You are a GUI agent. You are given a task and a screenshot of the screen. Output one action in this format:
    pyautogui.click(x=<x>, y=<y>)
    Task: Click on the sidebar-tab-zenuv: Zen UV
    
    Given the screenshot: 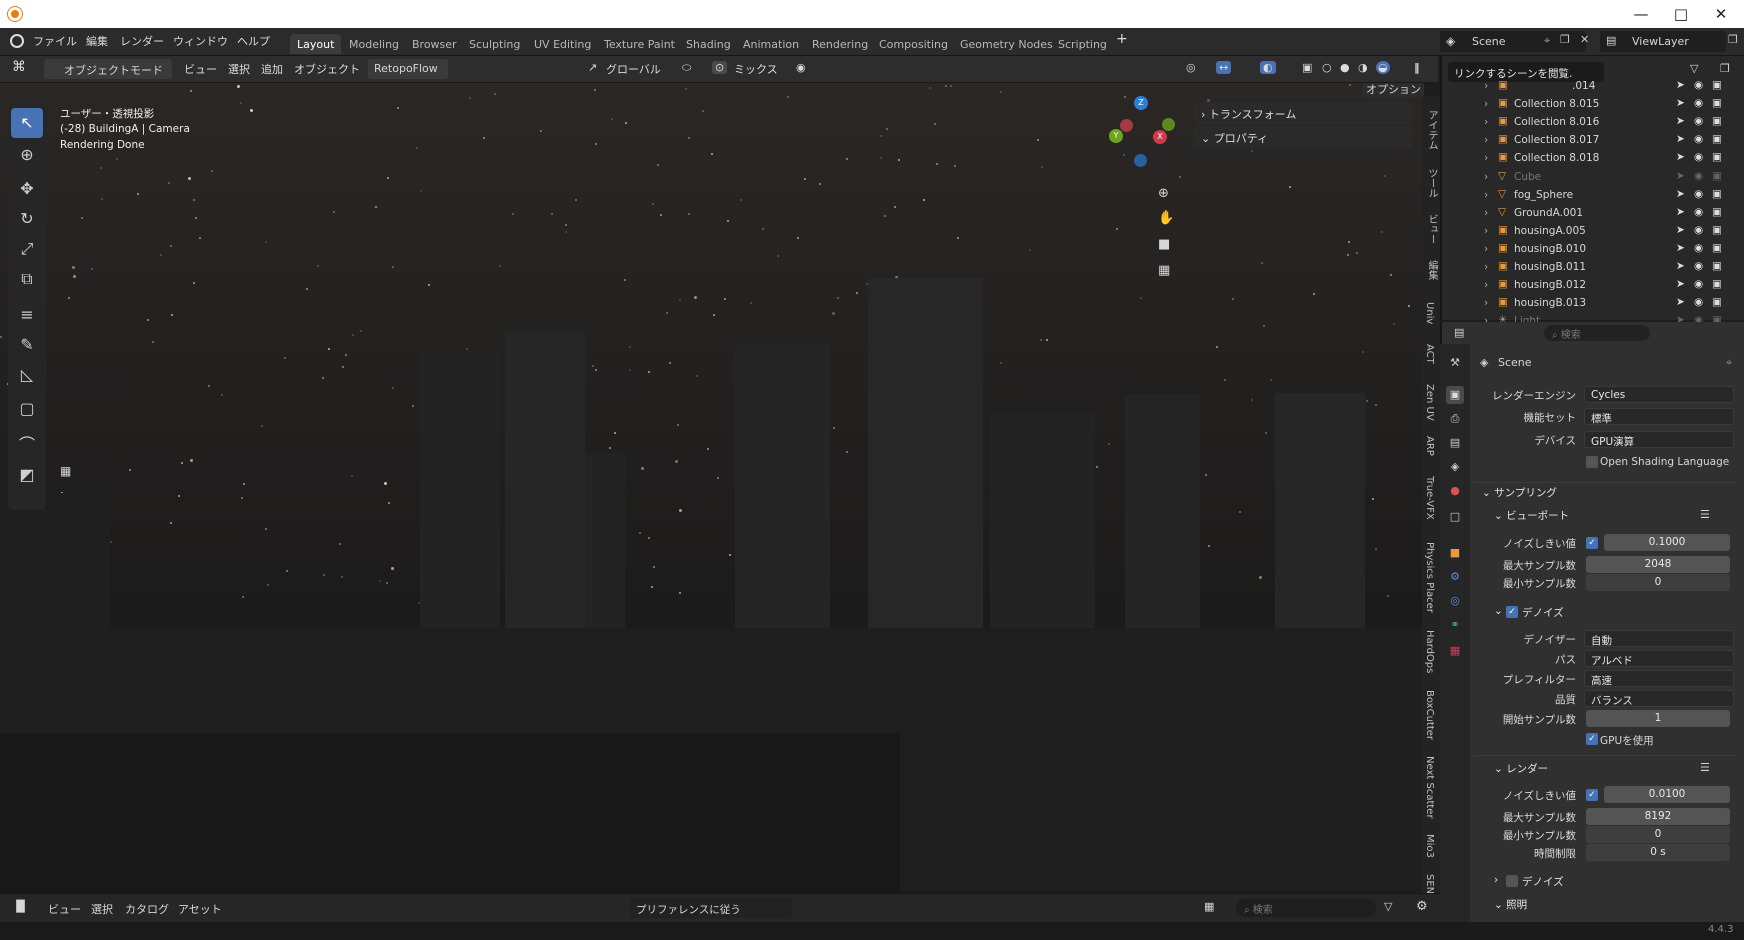 What is the action you would take?
    pyautogui.click(x=1429, y=402)
    